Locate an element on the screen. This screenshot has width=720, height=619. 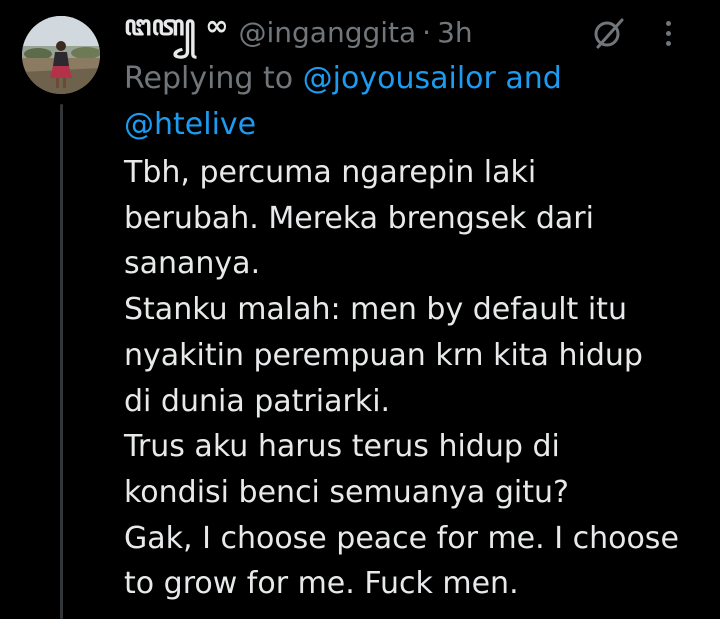
tweet-text-line: Stanku malah: men by default itu is located at coordinates (375, 310).